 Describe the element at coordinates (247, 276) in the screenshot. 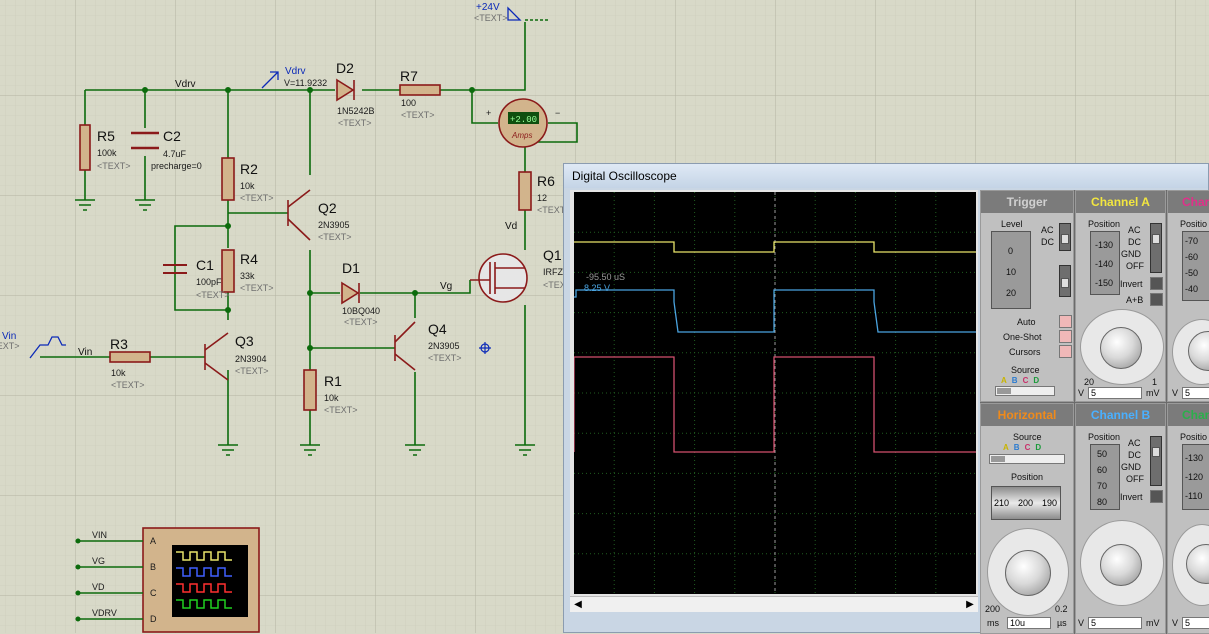

I see `r4-value: 33k` at that location.